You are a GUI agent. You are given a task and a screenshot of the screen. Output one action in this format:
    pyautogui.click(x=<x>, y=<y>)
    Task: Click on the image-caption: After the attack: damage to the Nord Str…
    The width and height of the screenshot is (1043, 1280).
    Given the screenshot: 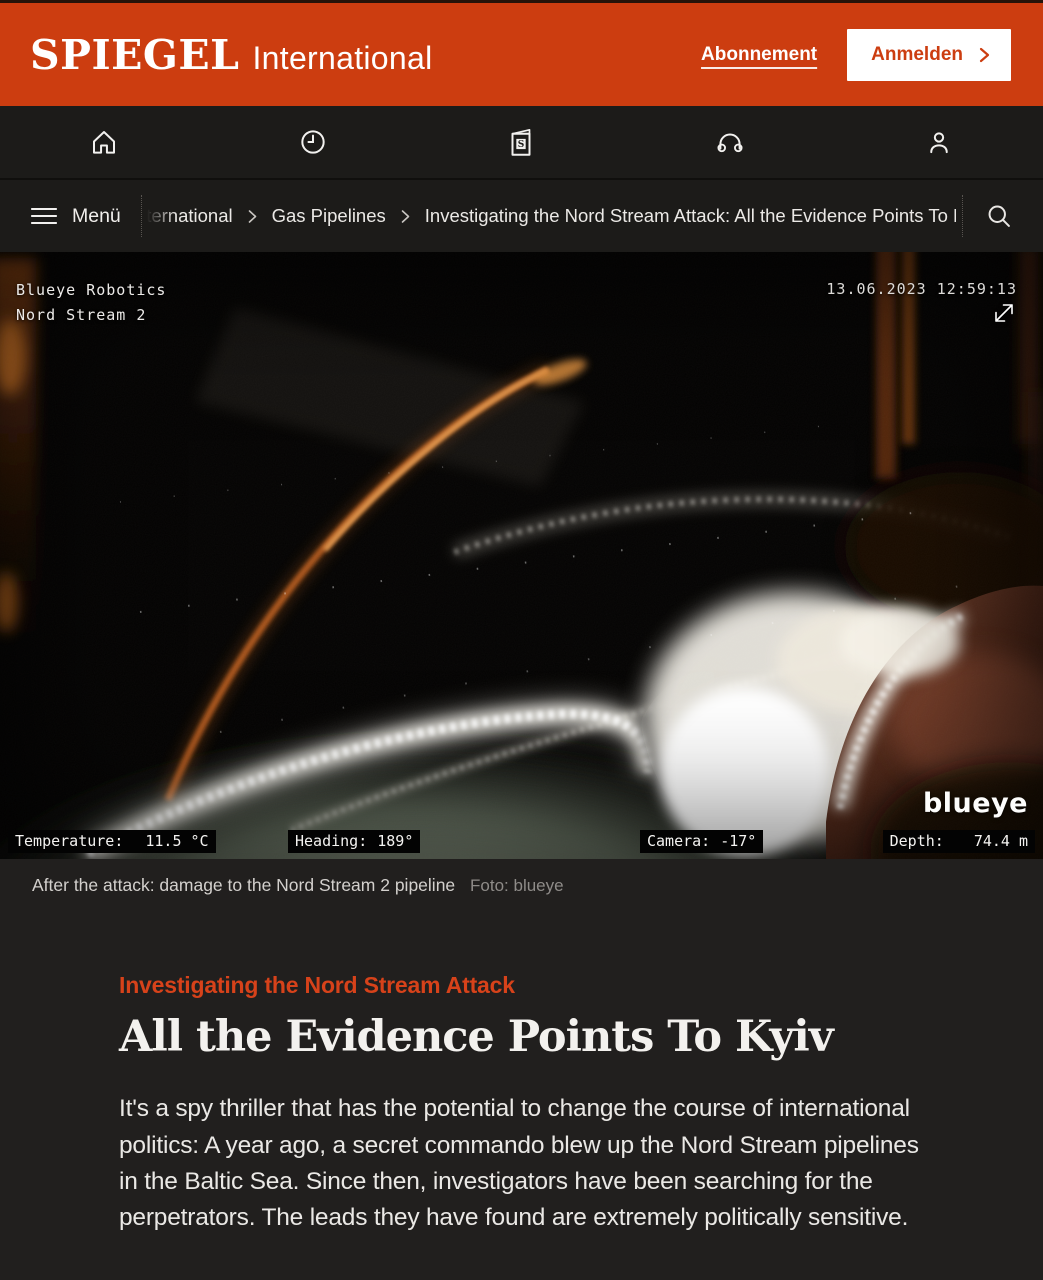 What is the action you would take?
    pyautogui.click(x=521, y=887)
    